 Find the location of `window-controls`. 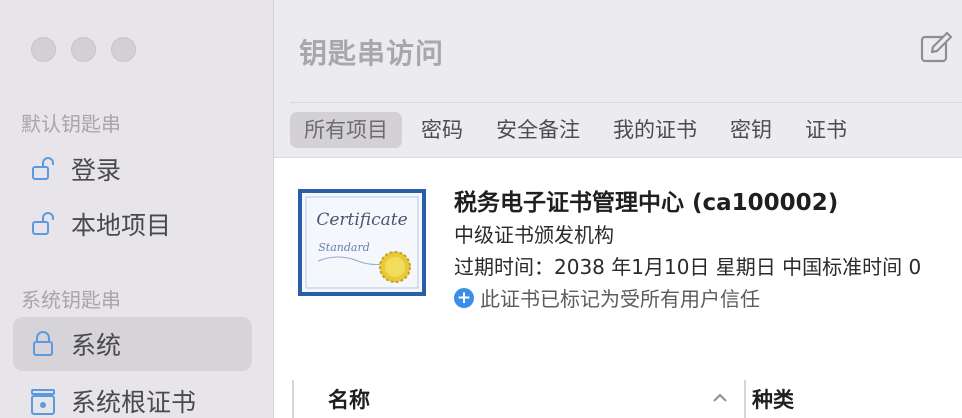

window-controls is located at coordinates (83, 49).